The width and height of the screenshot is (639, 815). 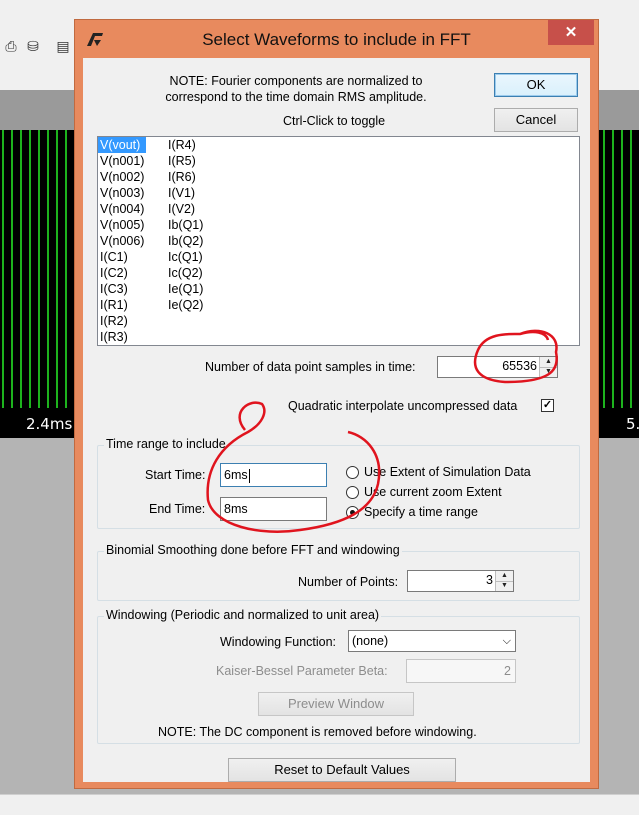 I want to click on dialog-titlebar: Select Waveforms to include in FFT ✕, so click(x=336, y=39).